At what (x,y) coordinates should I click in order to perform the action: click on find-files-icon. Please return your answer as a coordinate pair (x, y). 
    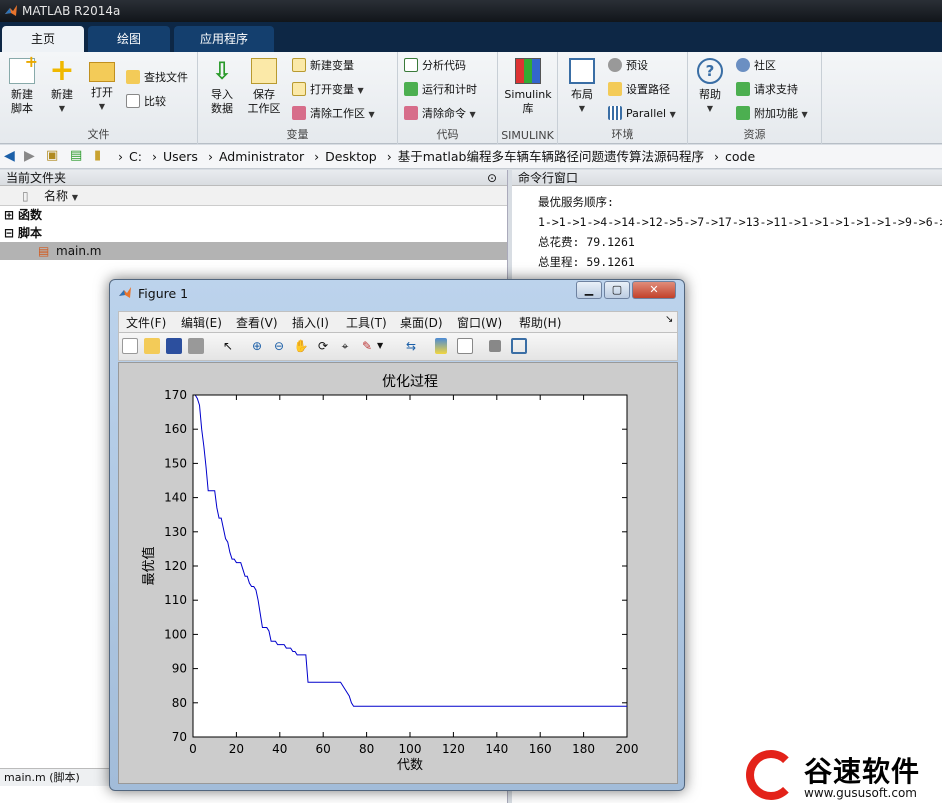
    Looking at the image, I should click on (133, 77).